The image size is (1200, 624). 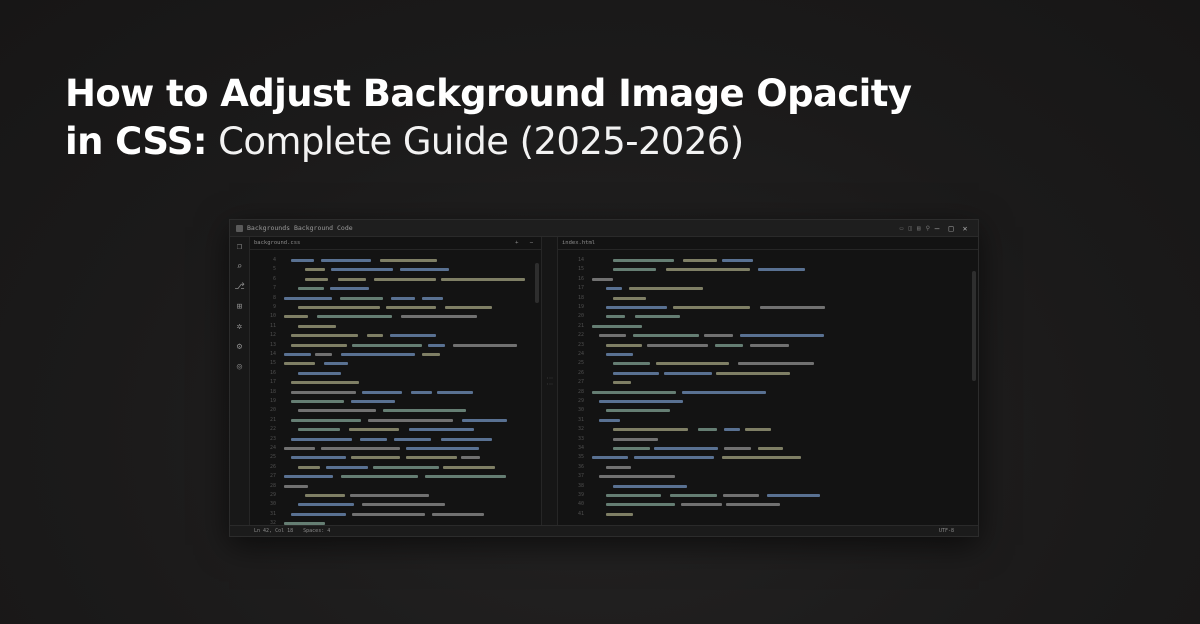 What do you see at coordinates (580, 372) in the screenshot?
I see `line-number: 26` at bounding box center [580, 372].